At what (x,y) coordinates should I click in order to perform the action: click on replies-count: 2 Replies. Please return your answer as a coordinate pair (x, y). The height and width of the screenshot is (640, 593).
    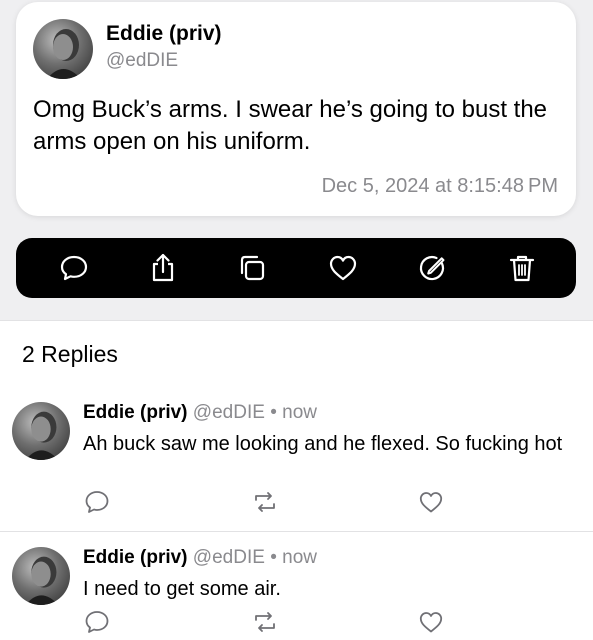
    Looking at the image, I should click on (70, 354).